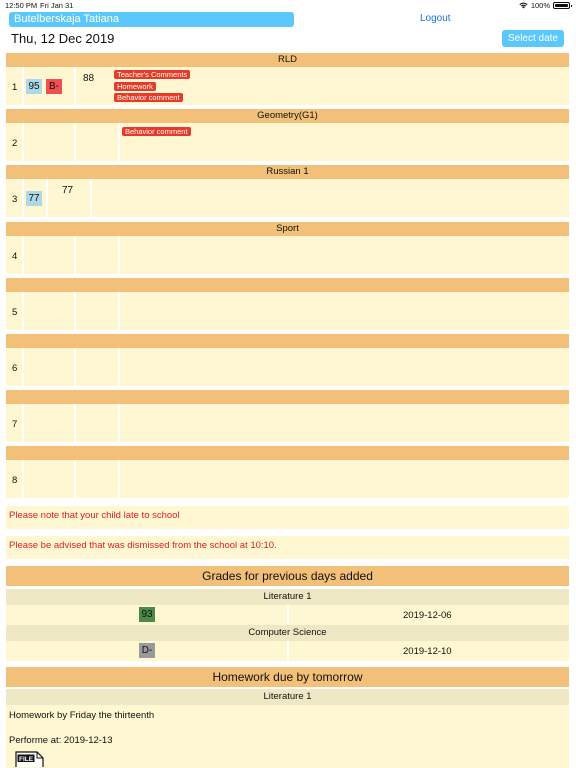  What do you see at coordinates (151, 19) in the screenshot?
I see `user-name-field: Butelberskaja Tatiana` at bounding box center [151, 19].